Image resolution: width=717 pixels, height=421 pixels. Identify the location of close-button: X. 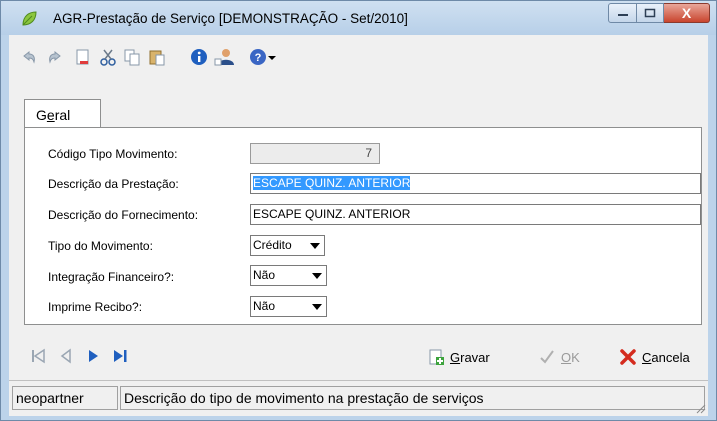
(687, 13).